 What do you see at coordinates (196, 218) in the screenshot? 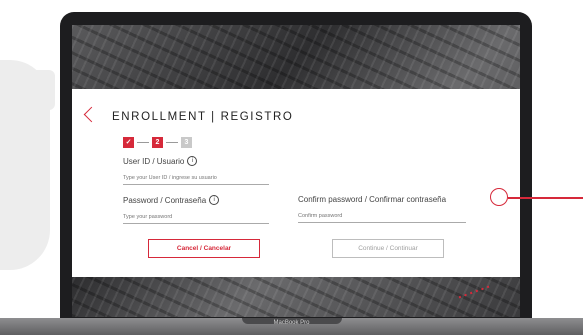
I see `password-input` at bounding box center [196, 218].